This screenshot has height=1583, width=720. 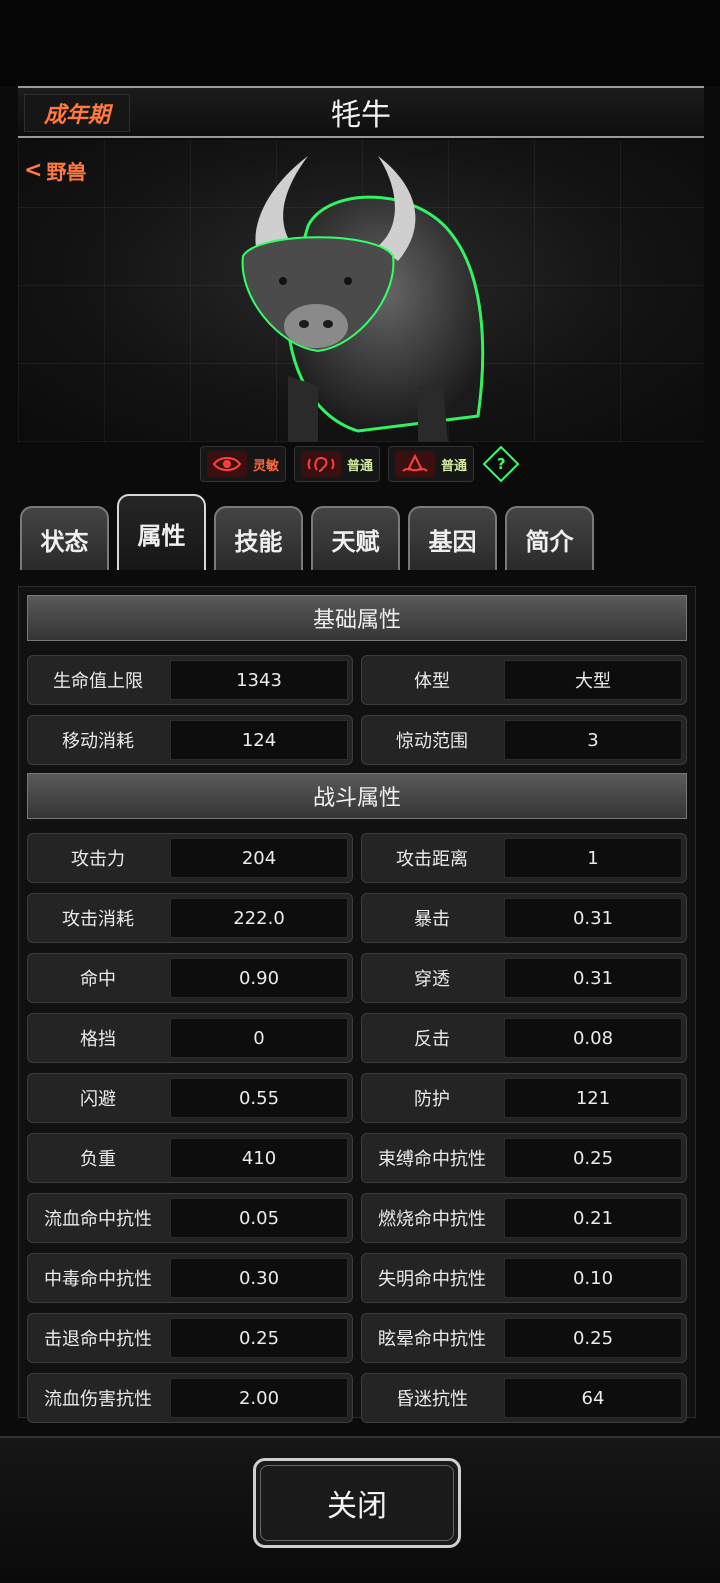 What do you see at coordinates (593, 1278) in the screenshot?
I see `stat-value: 0.10` at bounding box center [593, 1278].